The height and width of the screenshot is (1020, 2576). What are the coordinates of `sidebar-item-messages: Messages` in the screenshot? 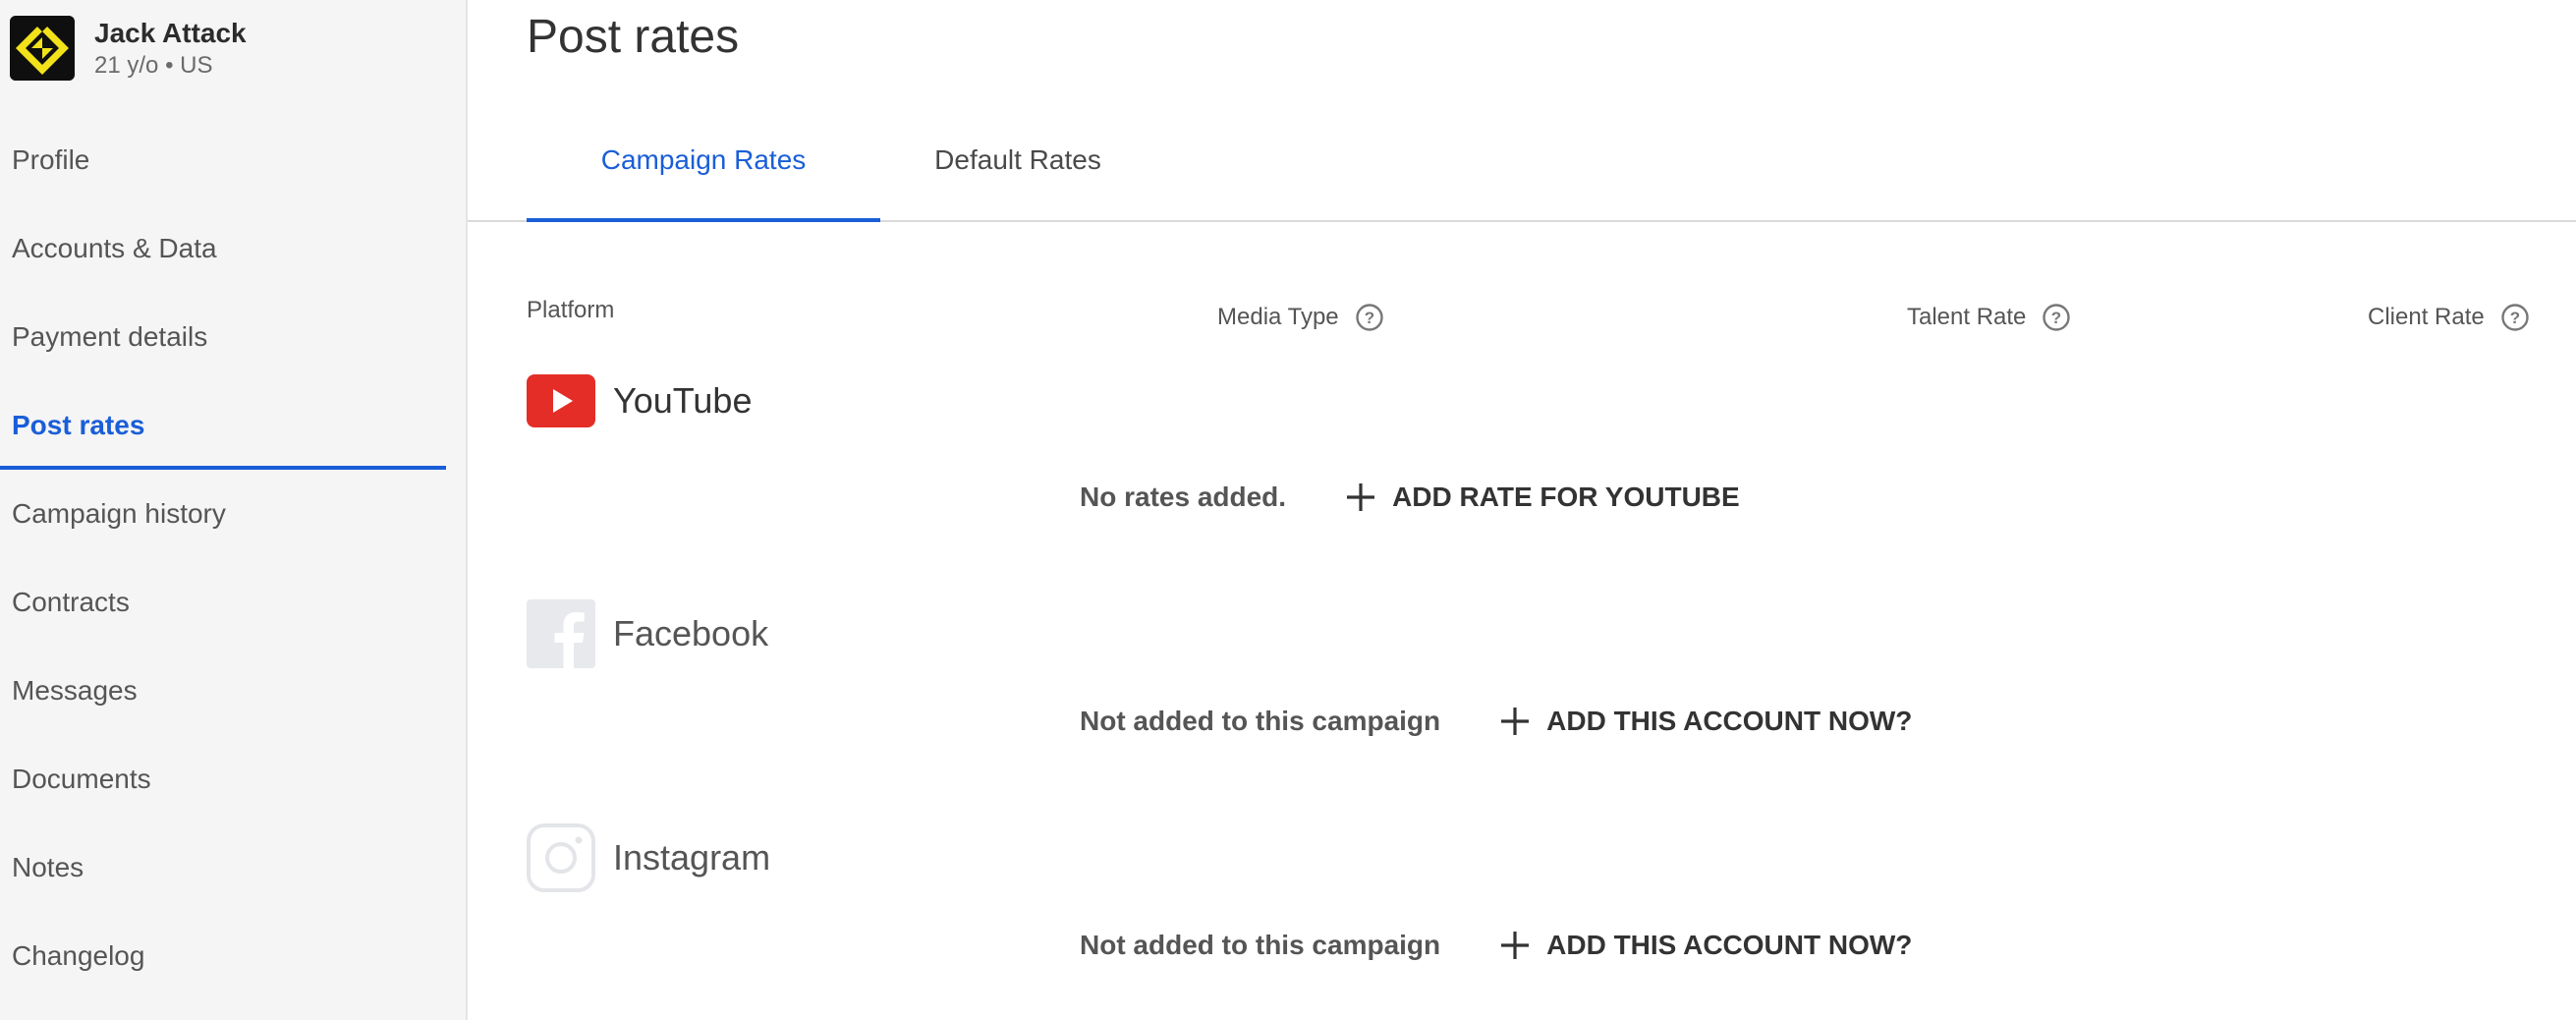 It's located at (223, 691).